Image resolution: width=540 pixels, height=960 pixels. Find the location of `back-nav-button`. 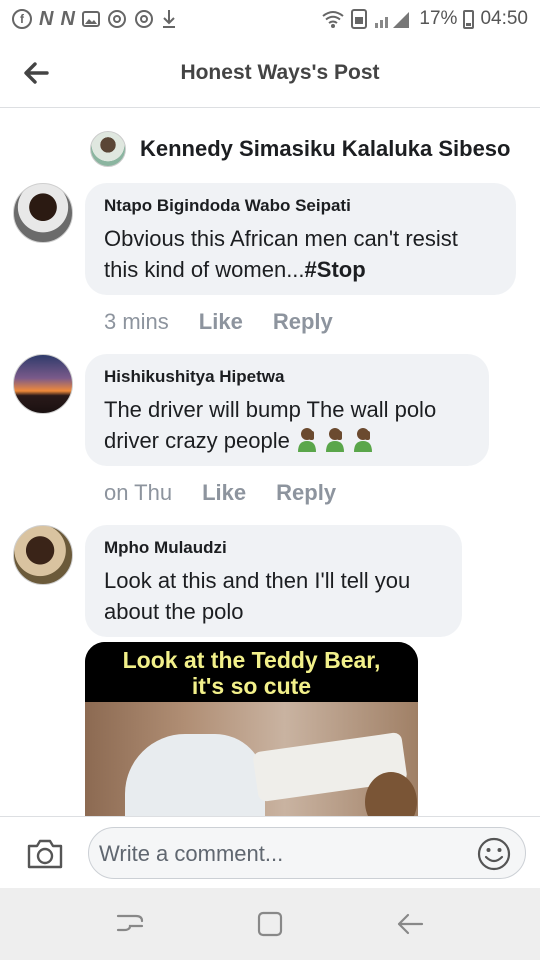

back-nav-button is located at coordinates (410, 924).